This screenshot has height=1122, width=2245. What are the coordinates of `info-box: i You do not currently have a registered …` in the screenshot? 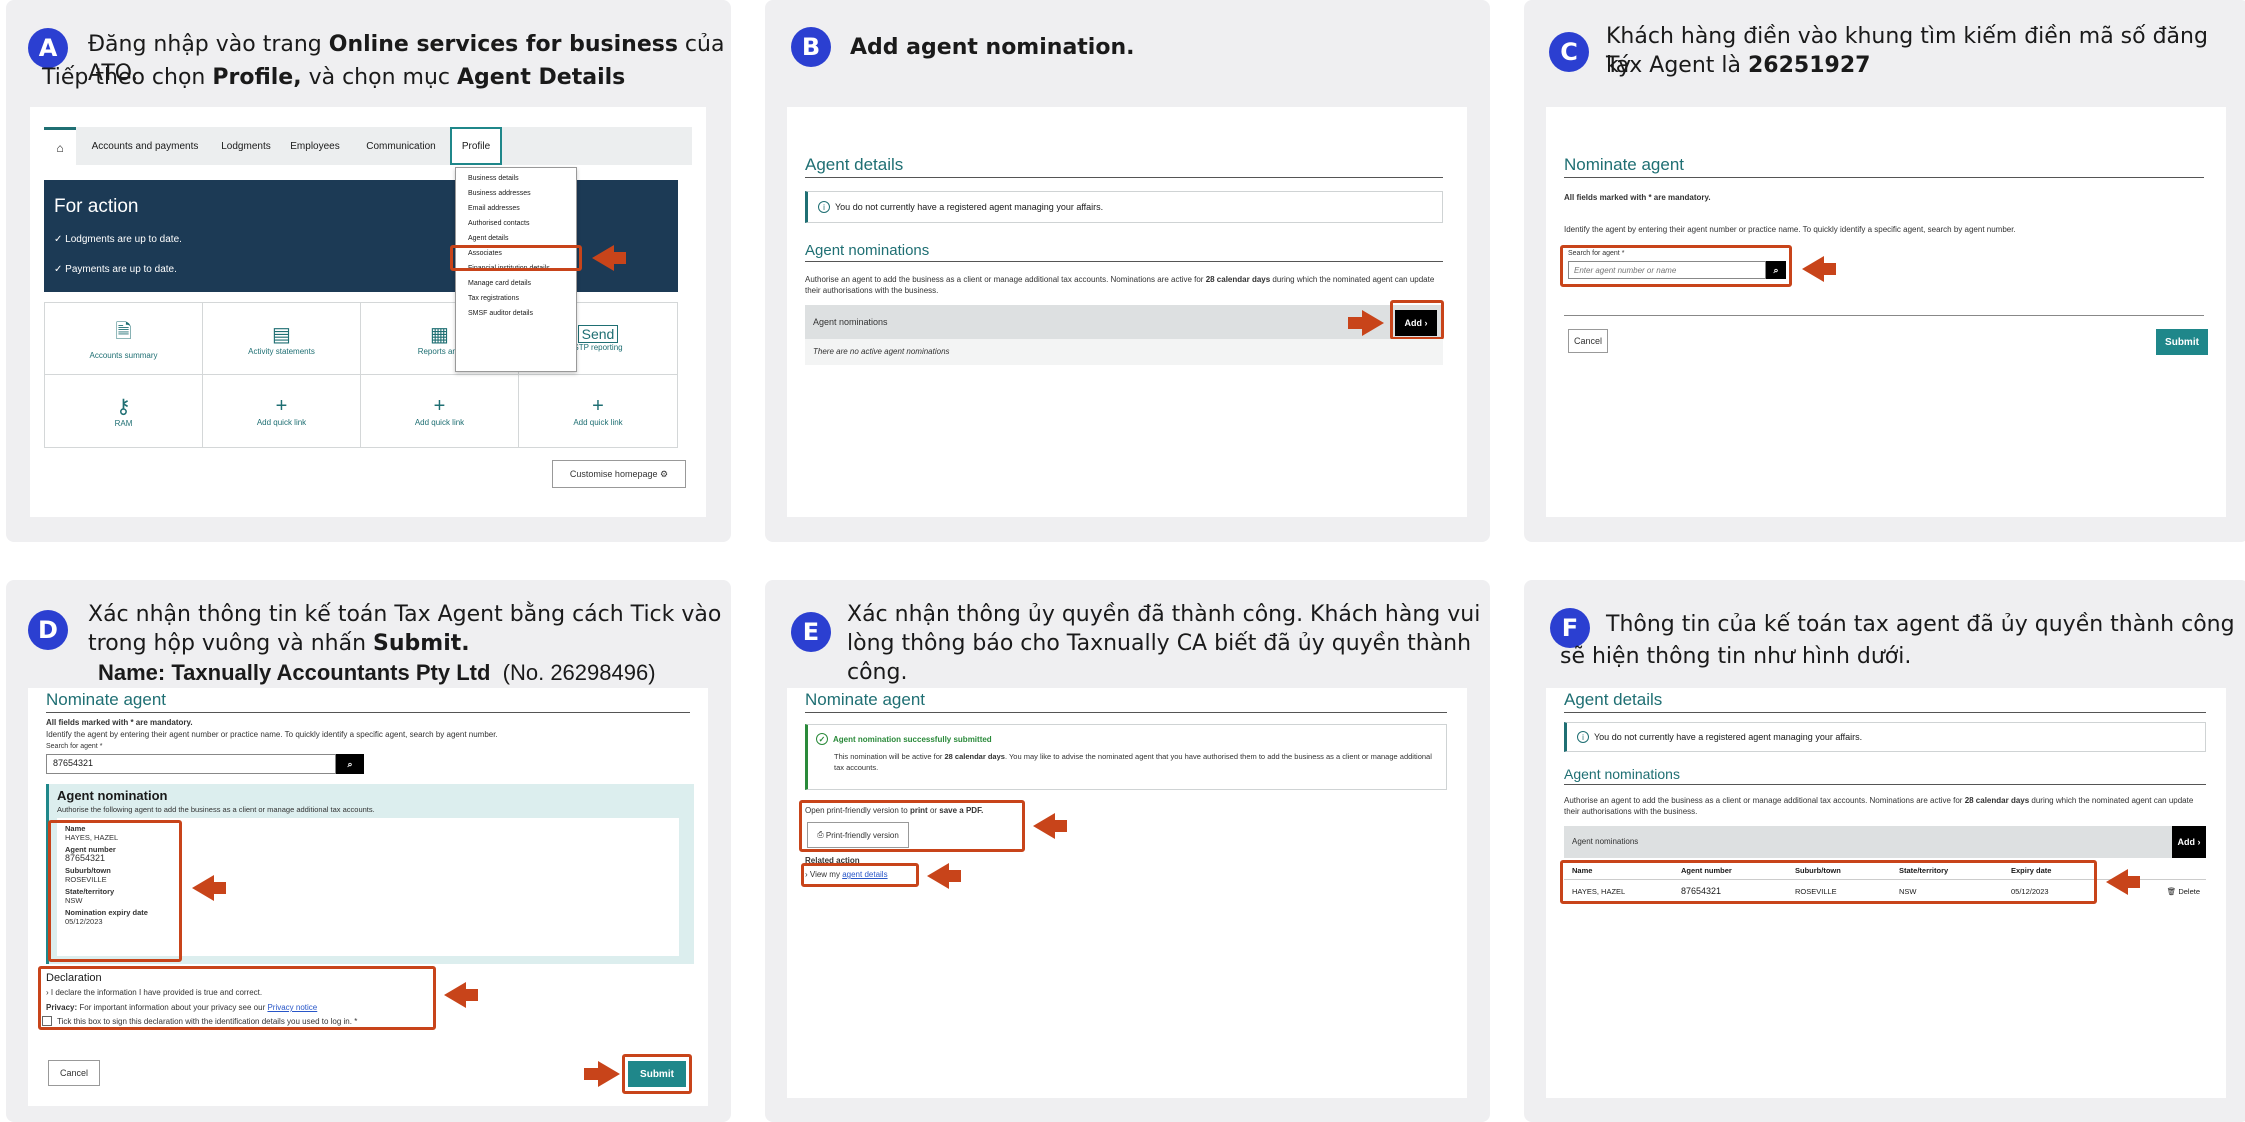 It's located at (1124, 207).